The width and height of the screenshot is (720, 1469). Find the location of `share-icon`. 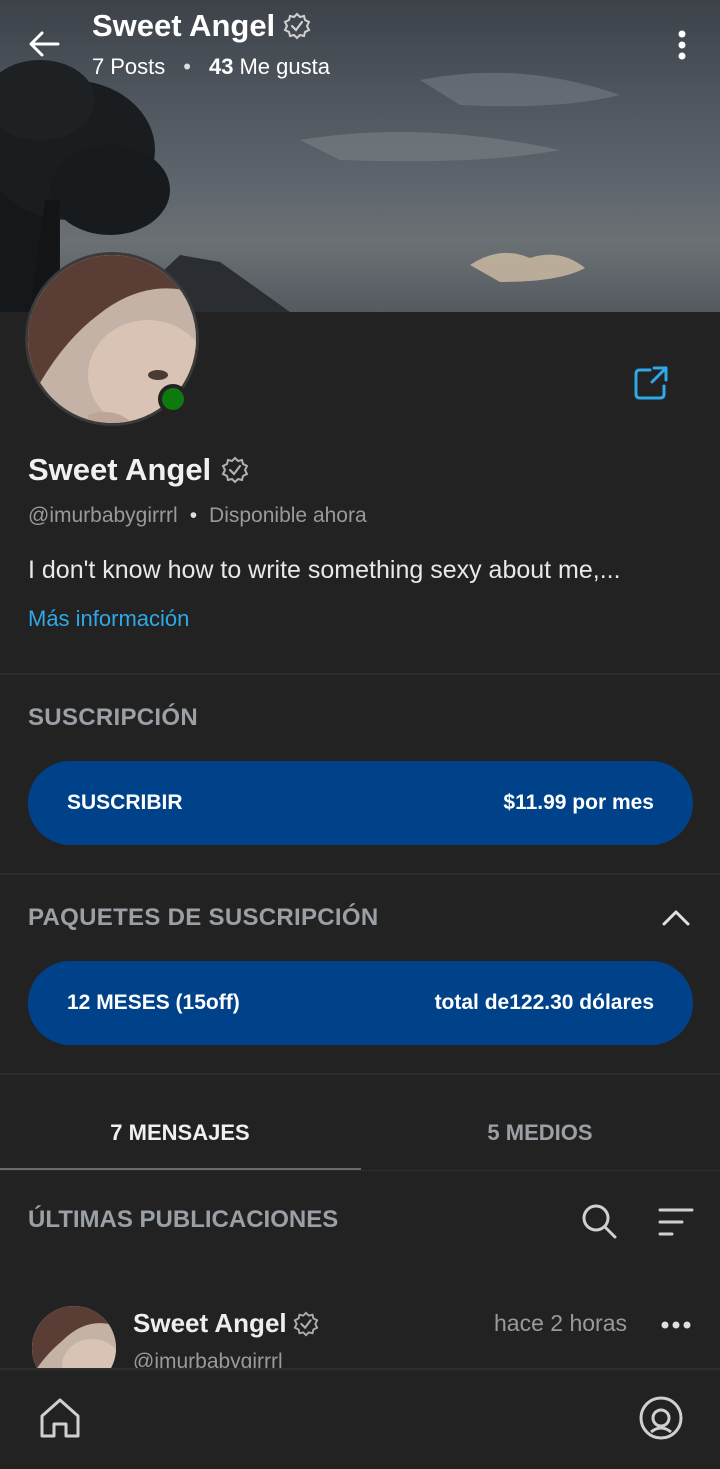

share-icon is located at coordinates (652, 382).